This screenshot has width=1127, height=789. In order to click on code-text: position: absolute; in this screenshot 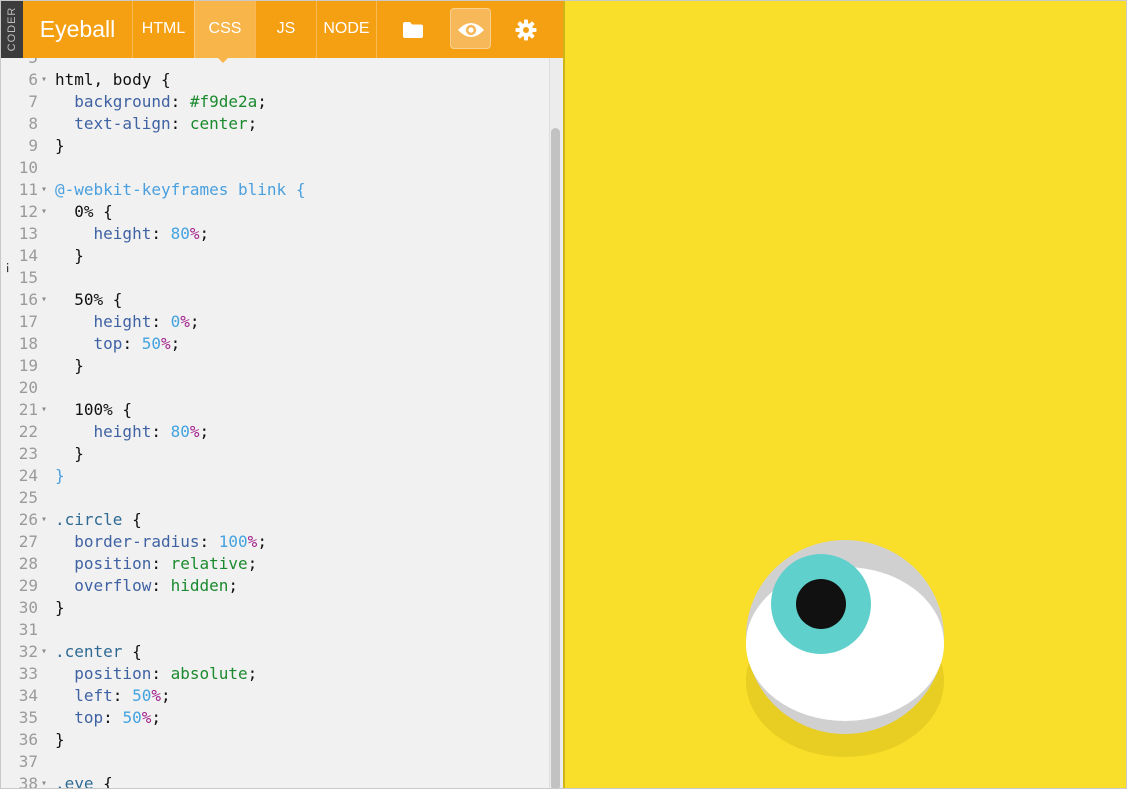, I will do `click(166, 673)`.